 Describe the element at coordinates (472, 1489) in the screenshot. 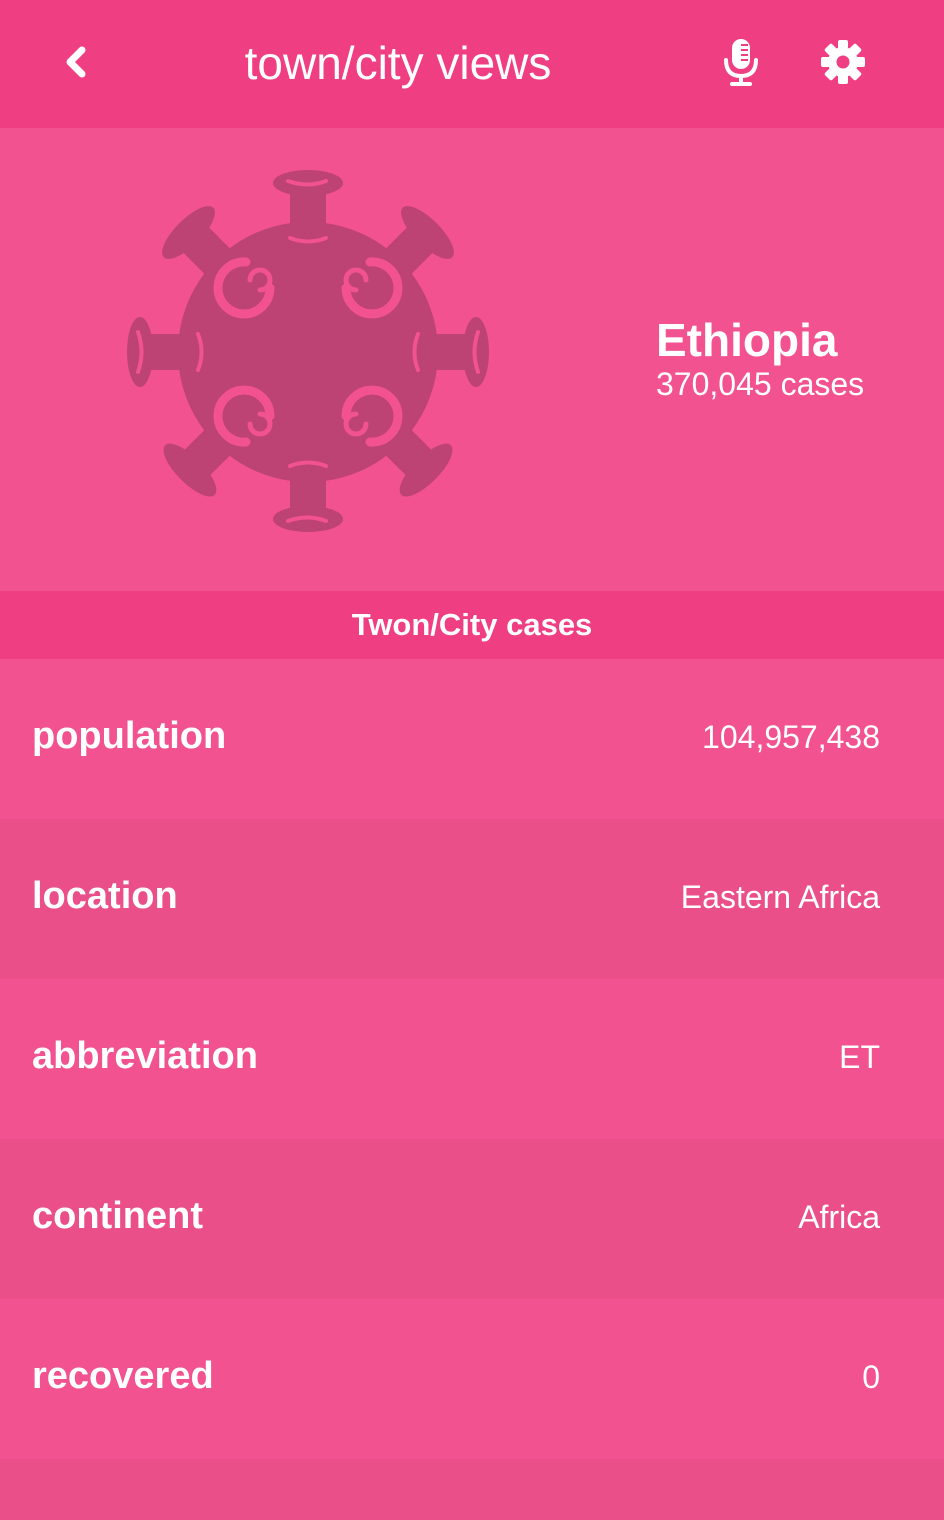

I see `list-item` at that location.